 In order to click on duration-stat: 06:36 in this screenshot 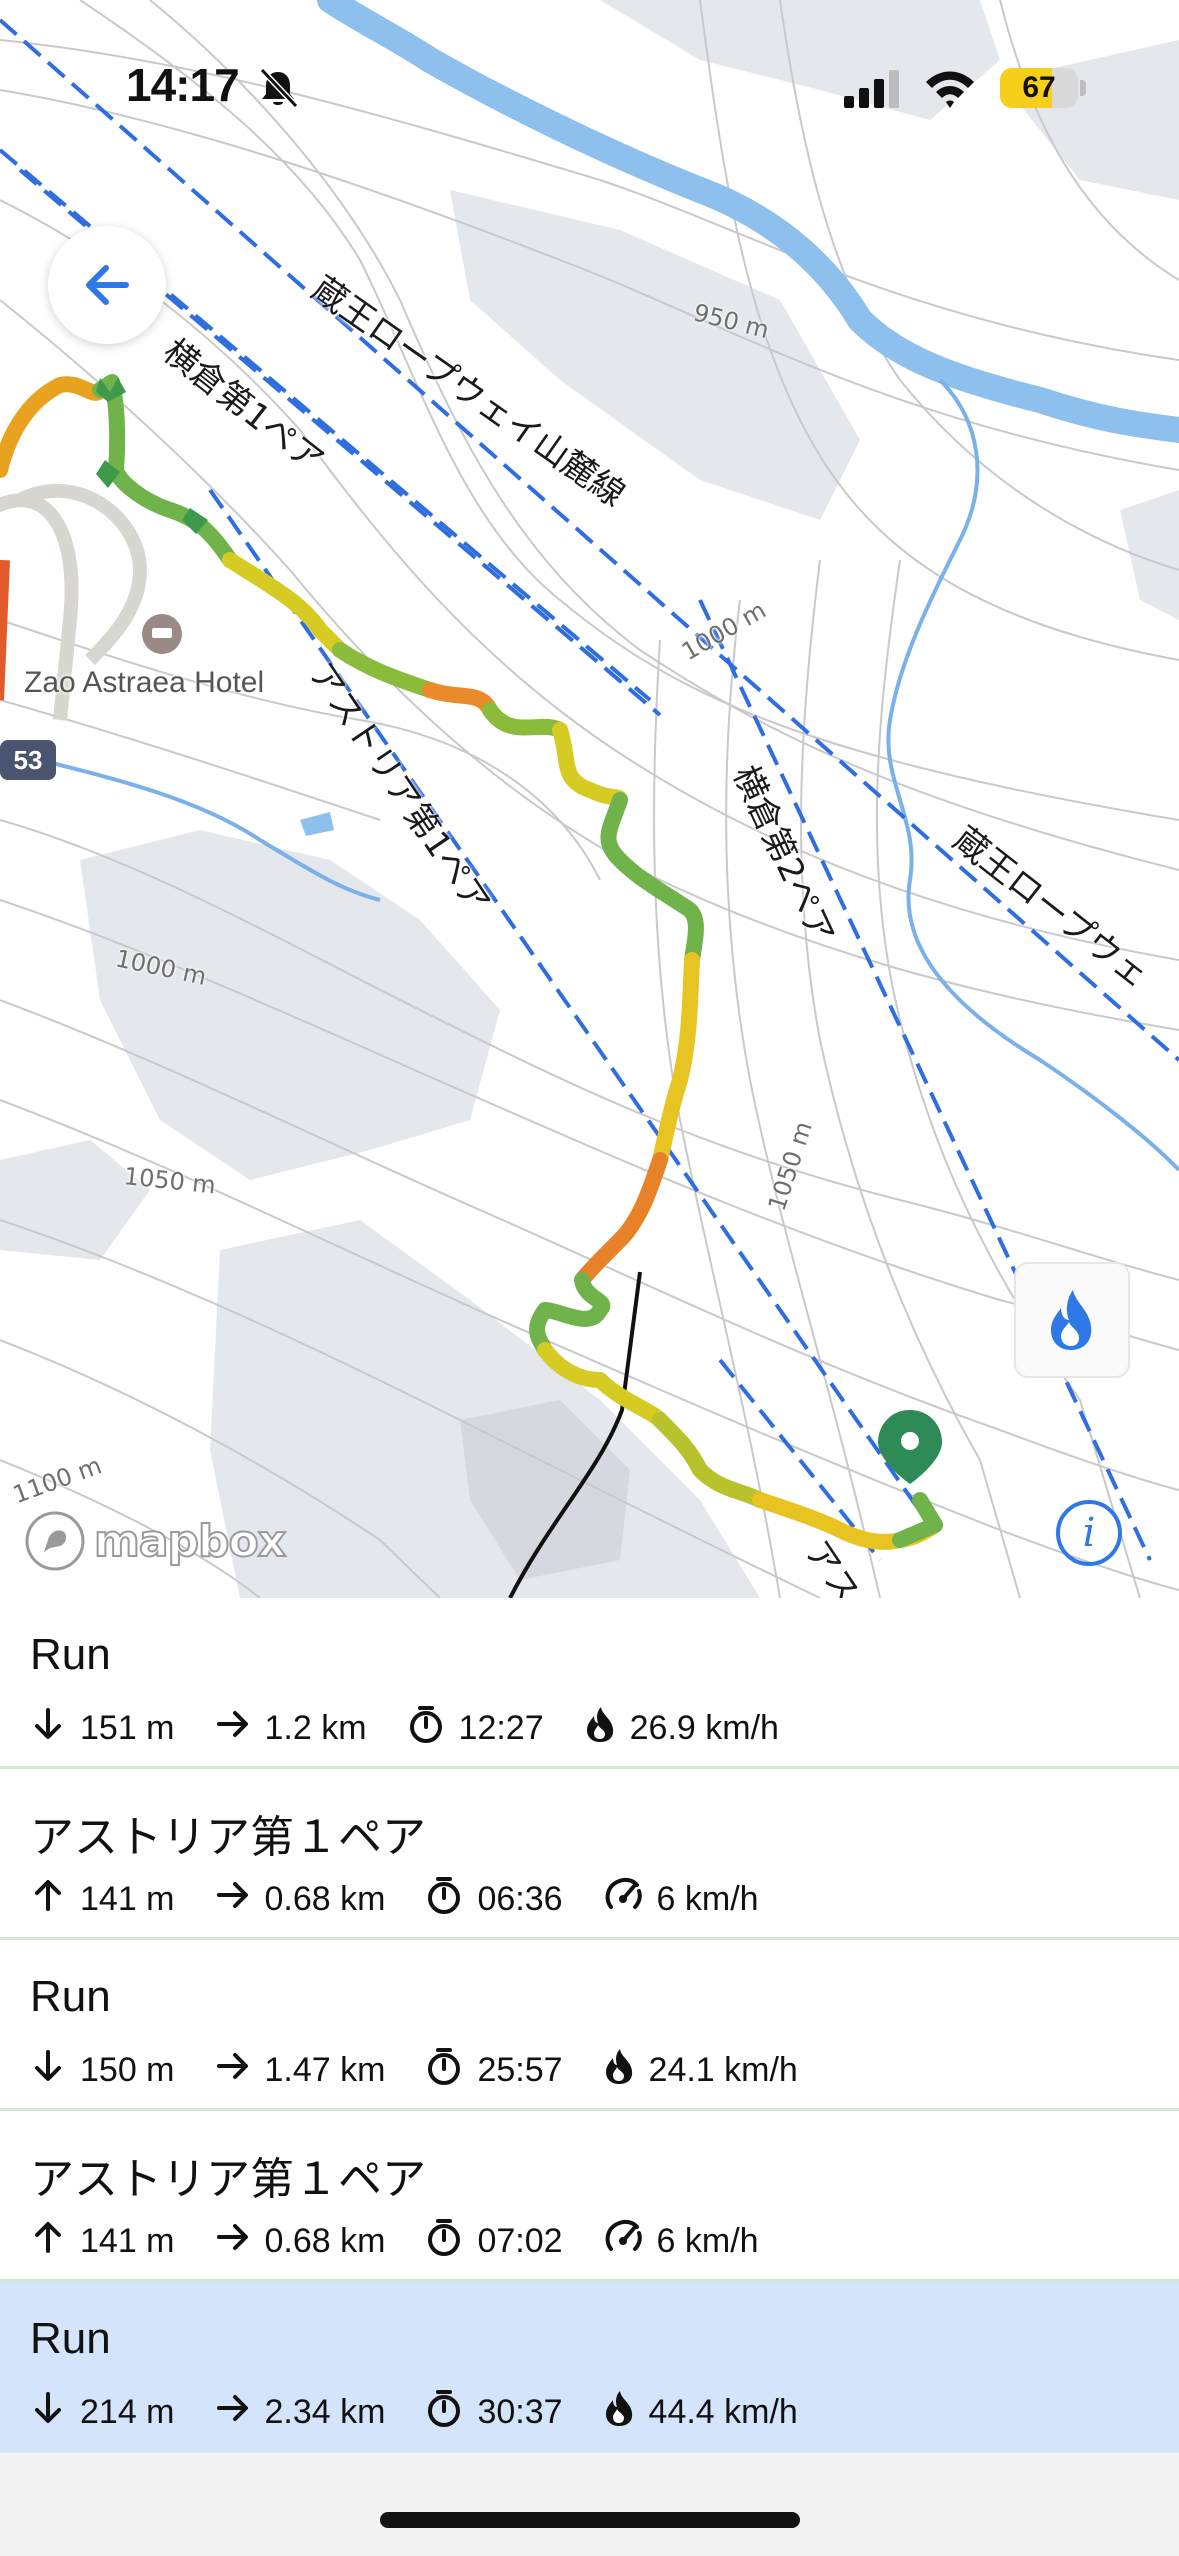, I will do `click(494, 1899)`.